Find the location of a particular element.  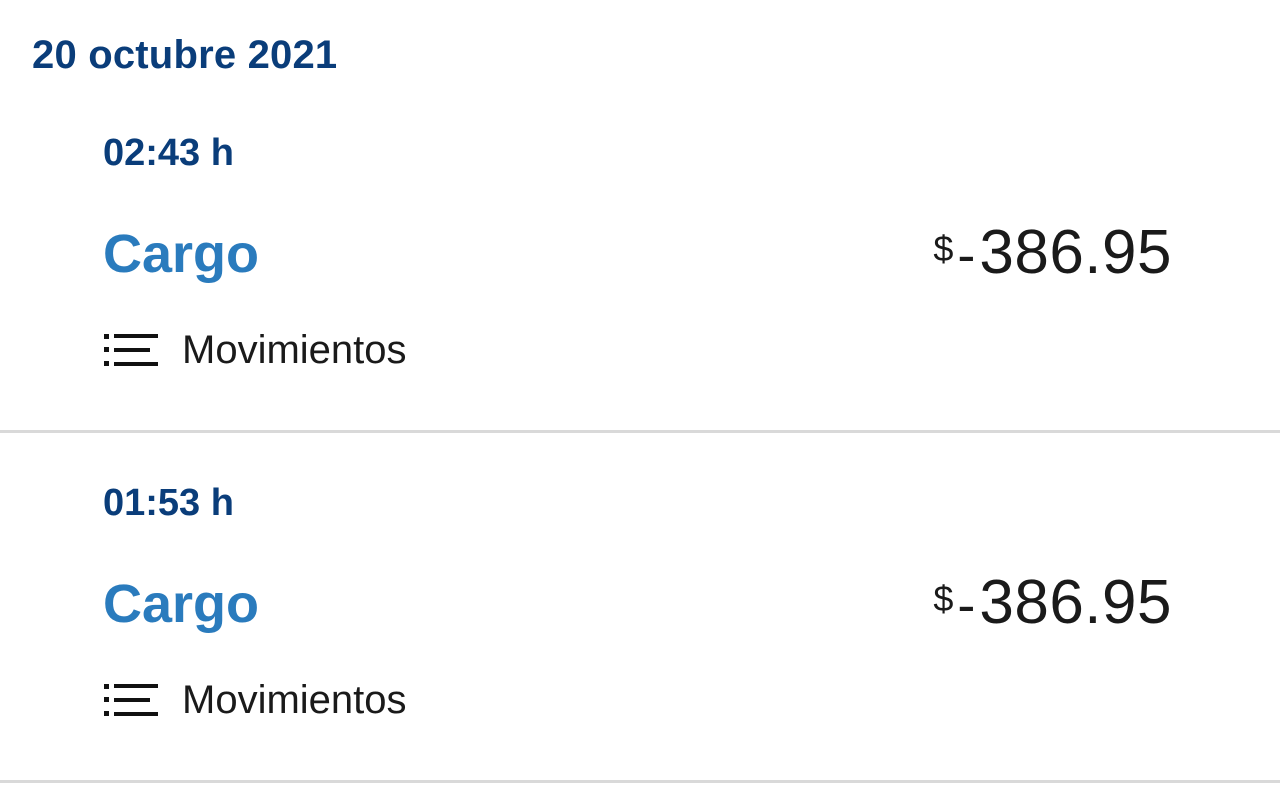

transaction-time: 01:53 h is located at coordinates (168, 503).